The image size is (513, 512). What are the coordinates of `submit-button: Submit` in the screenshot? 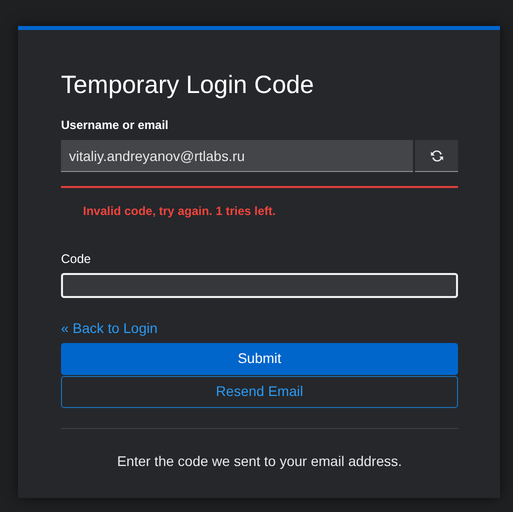 It's located at (259, 358).